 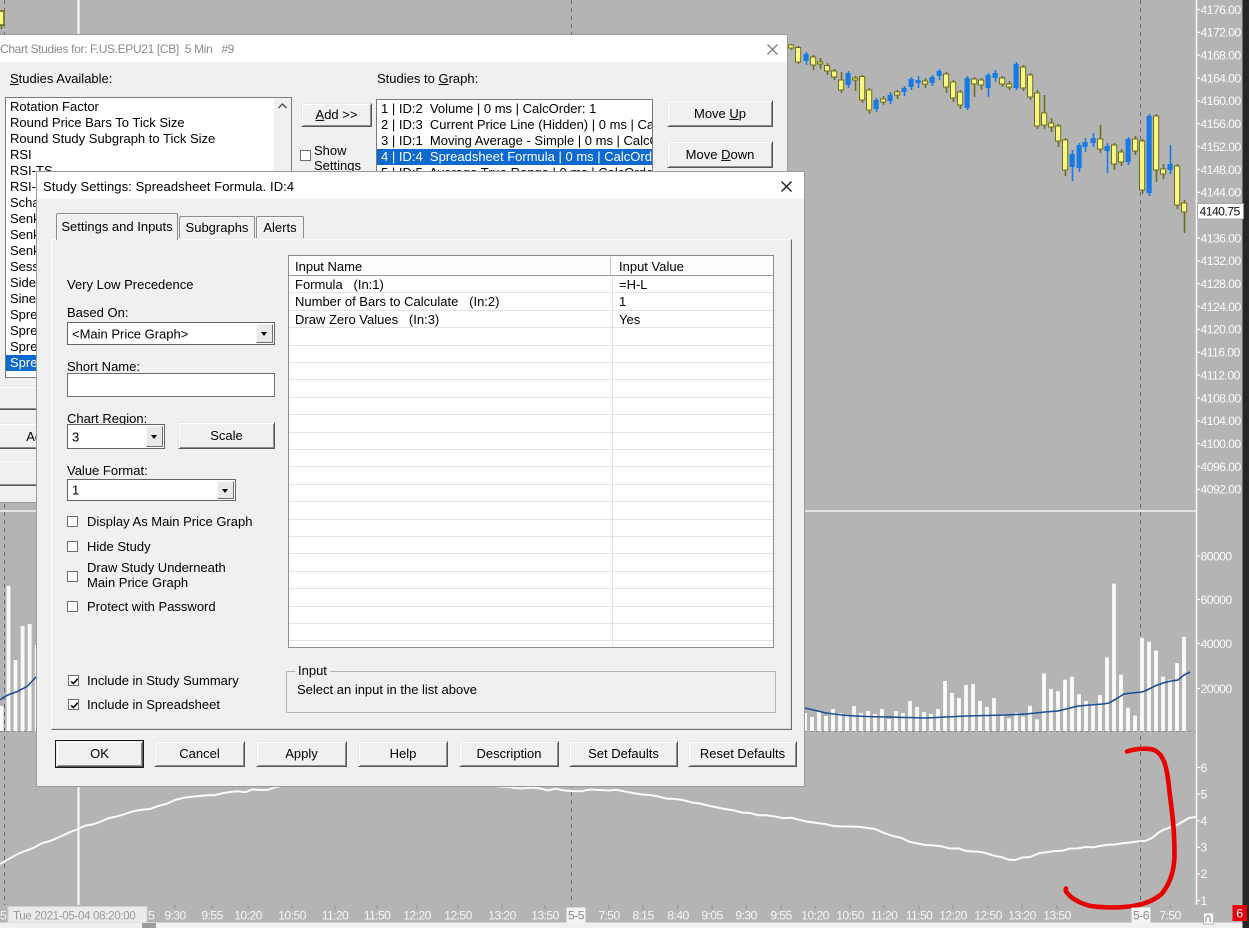 What do you see at coordinates (1217, 600) in the screenshot?
I see `svg-text: 60000` at bounding box center [1217, 600].